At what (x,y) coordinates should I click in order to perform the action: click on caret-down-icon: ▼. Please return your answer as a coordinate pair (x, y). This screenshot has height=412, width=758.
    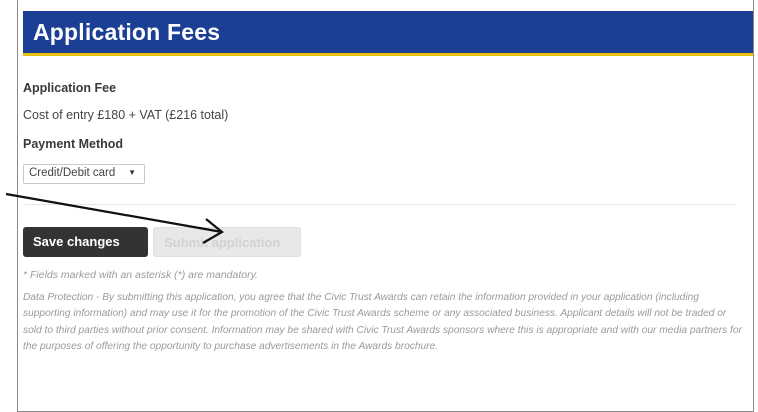
    Looking at the image, I should click on (132, 172).